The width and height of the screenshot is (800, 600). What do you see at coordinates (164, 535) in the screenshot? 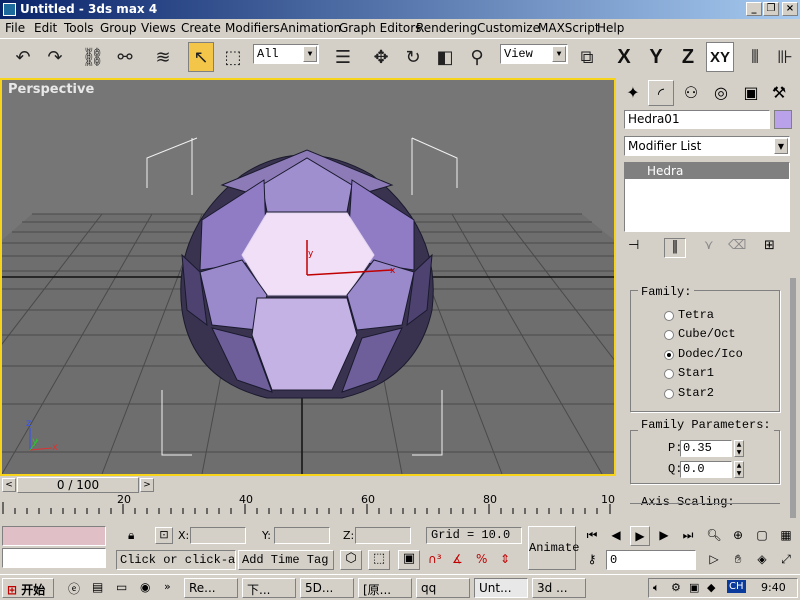
I see `absolute-mode-icon: ⊡` at bounding box center [164, 535].